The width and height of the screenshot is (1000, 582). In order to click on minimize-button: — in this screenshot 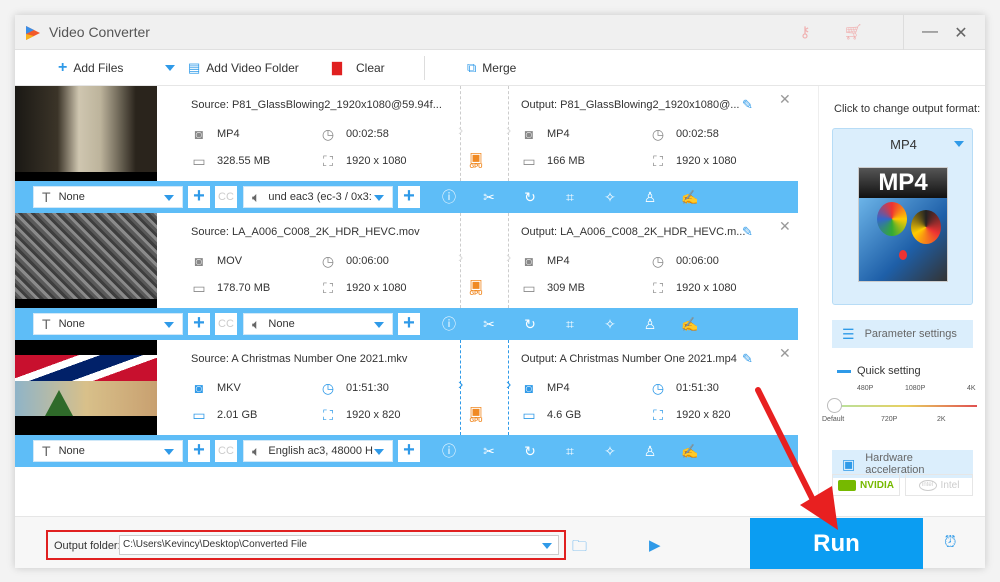, I will do `click(930, 32)`.